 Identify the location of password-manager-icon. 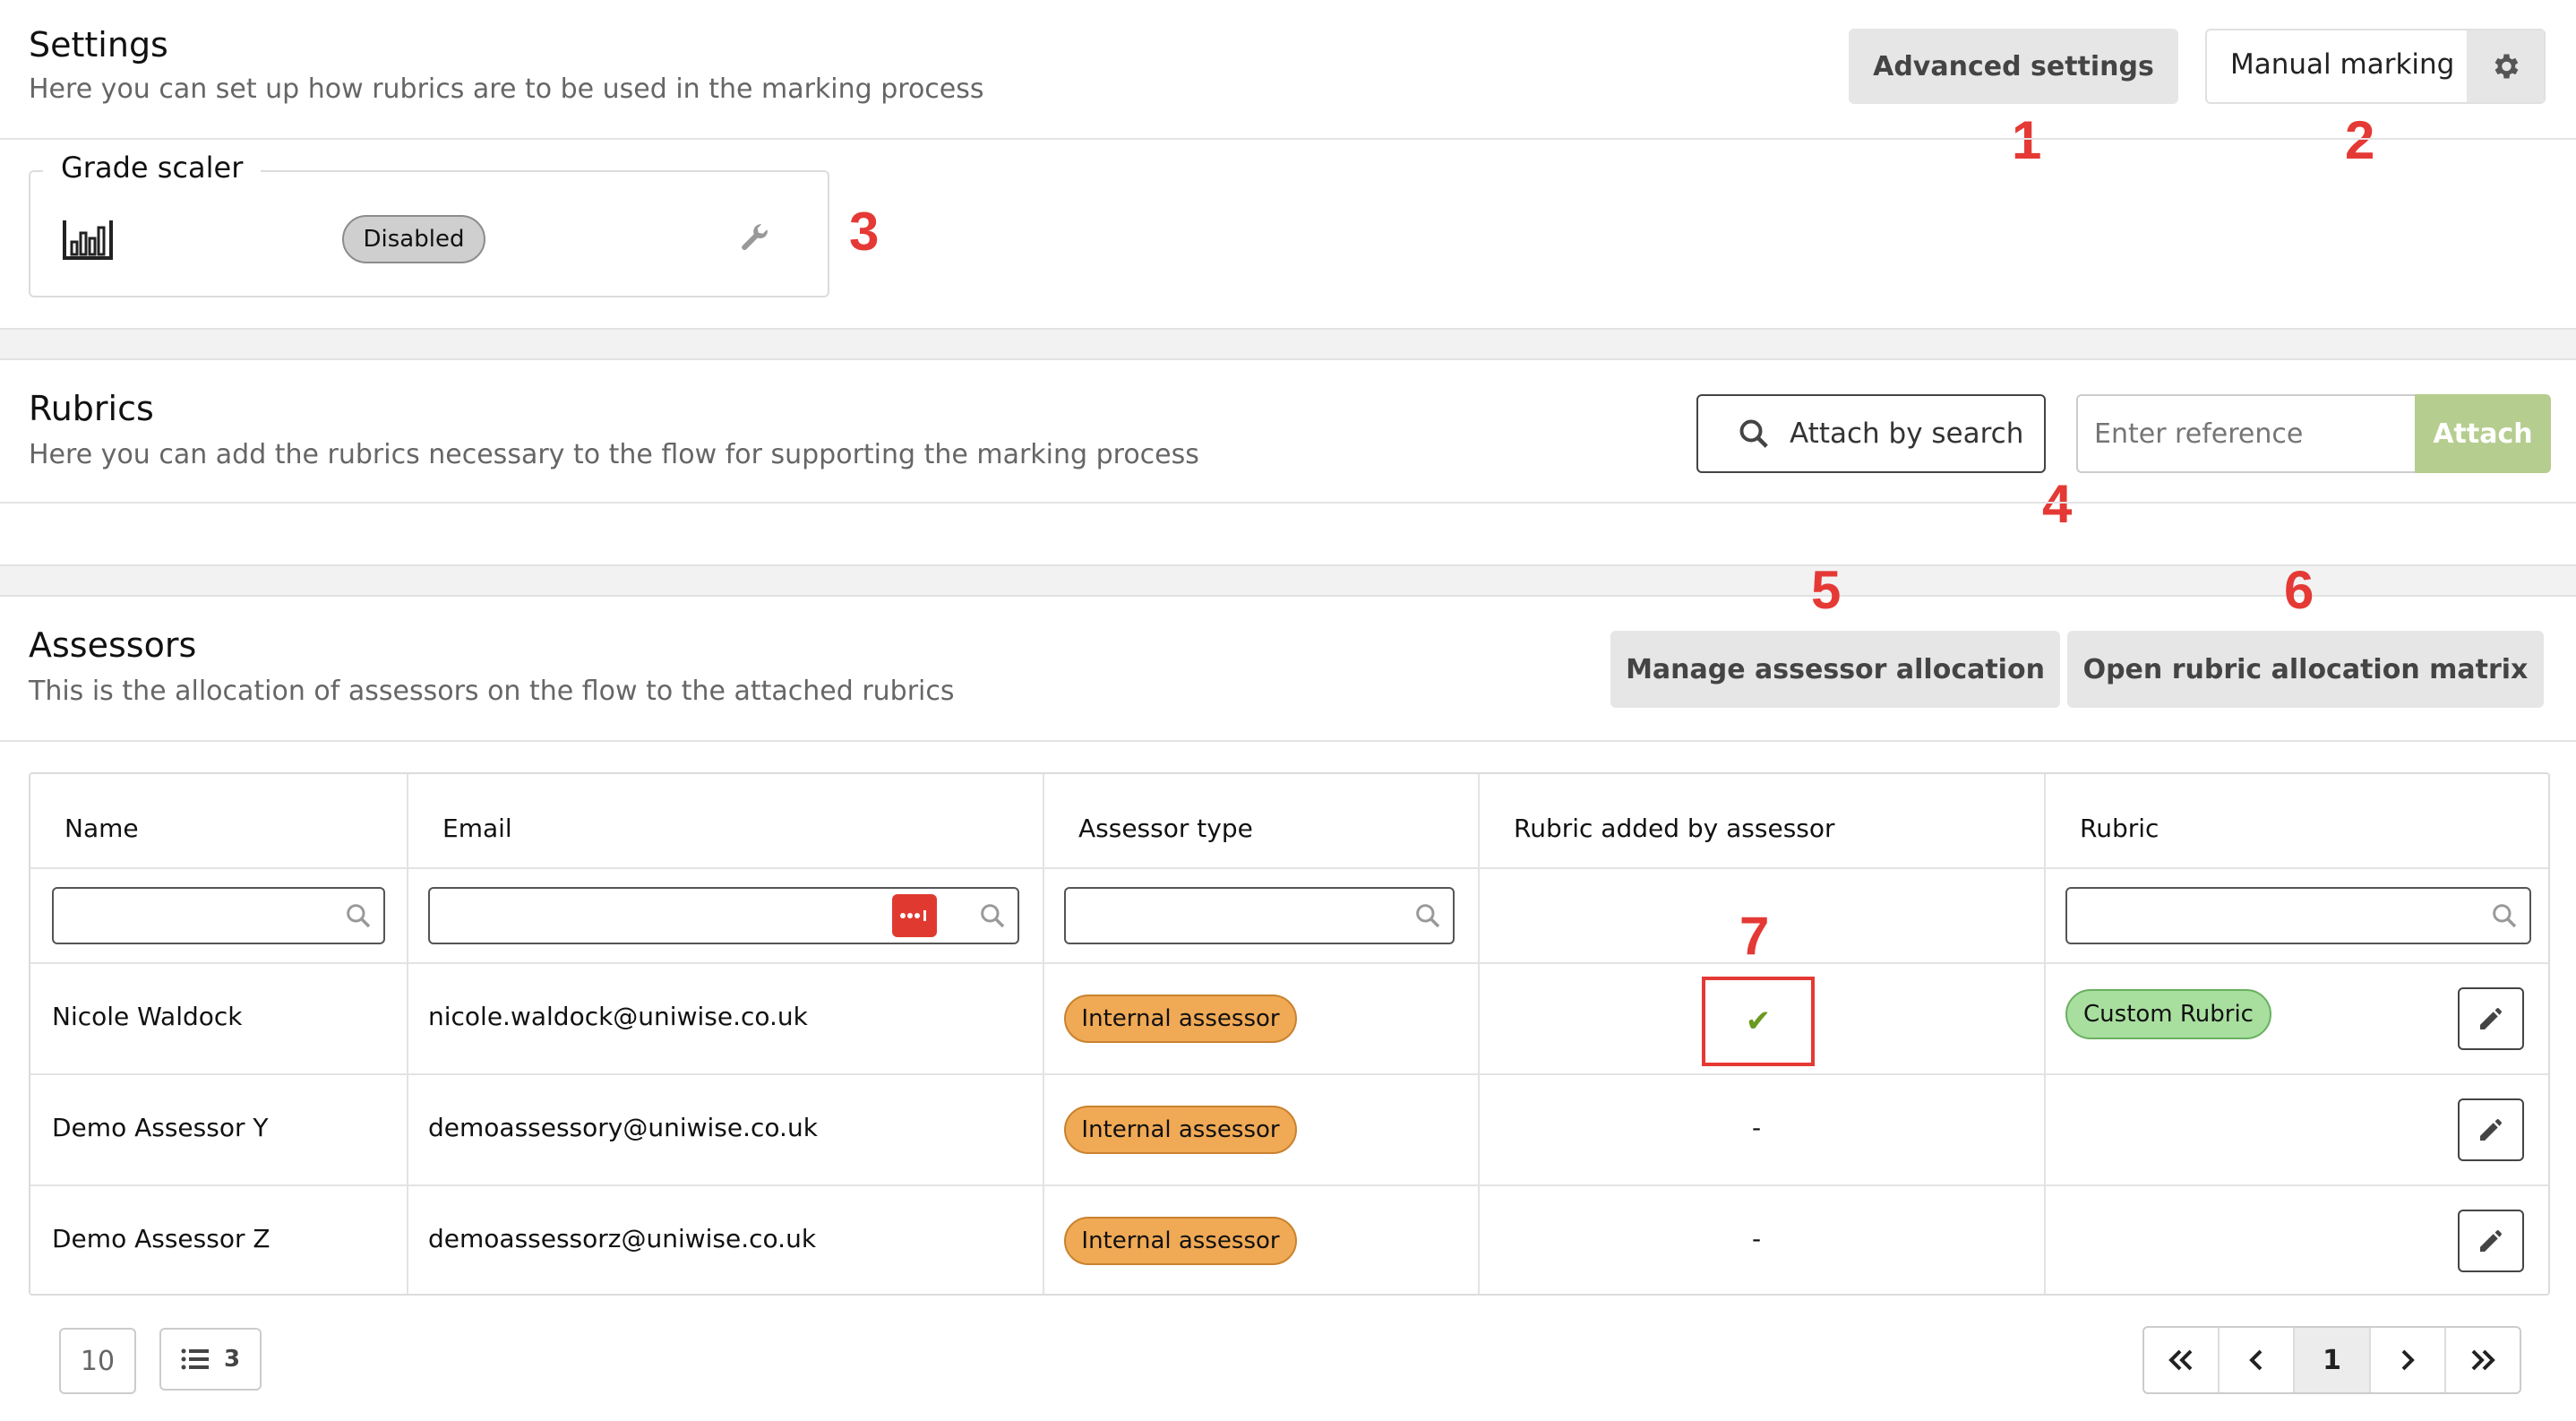
(914, 915).